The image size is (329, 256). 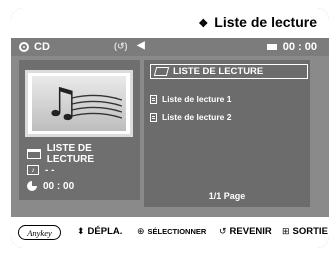 What do you see at coordinates (170, 23) in the screenshot?
I see `header-bar: ❖ Liste de lecture` at bounding box center [170, 23].